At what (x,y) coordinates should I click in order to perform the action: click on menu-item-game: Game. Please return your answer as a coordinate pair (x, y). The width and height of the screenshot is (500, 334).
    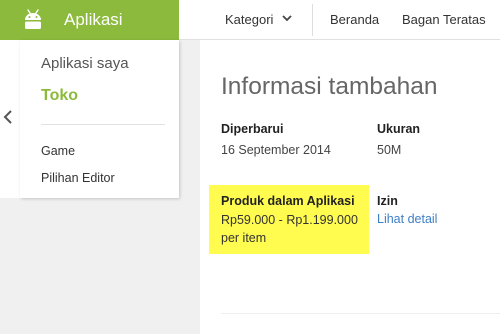
    Looking at the image, I should click on (58, 151).